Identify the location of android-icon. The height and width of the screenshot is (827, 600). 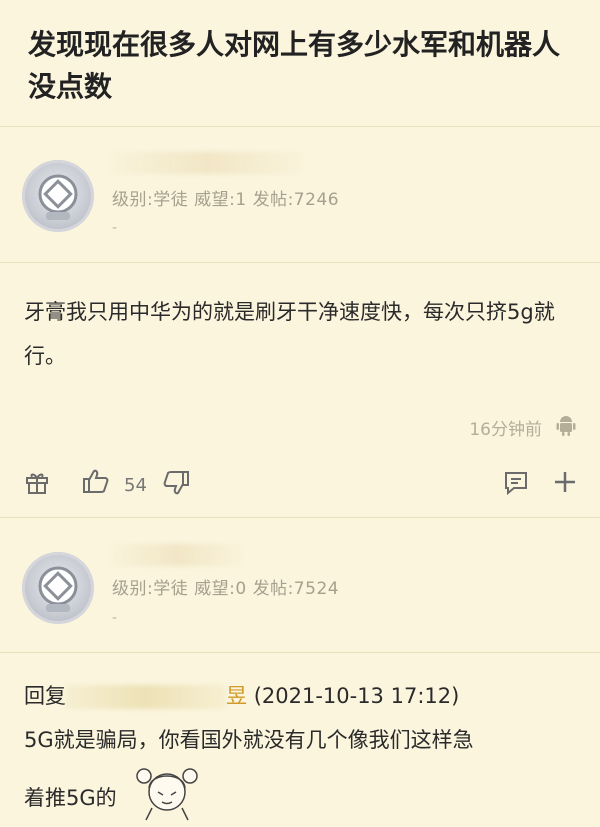
(566, 427).